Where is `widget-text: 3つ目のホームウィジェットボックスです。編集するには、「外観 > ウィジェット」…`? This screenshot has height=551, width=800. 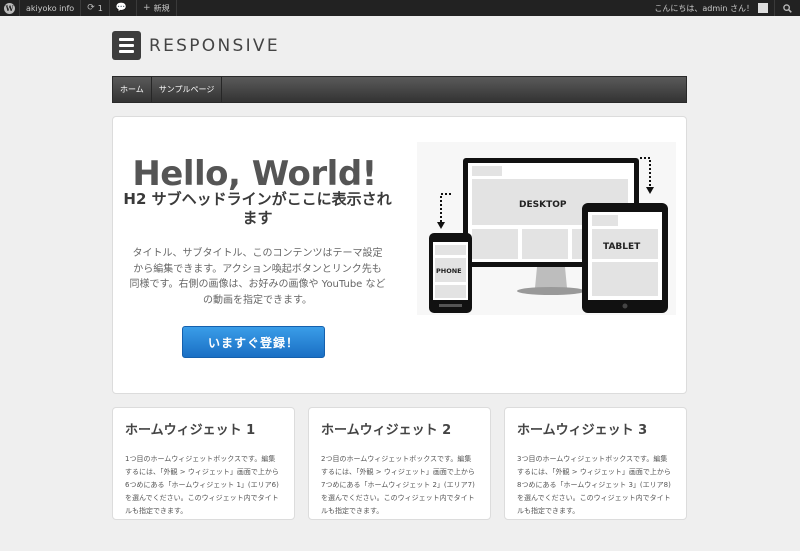 widget-text: 3つ目のホームウィジェットボックスです。編集するには、「外観 > ウィジェット」… is located at coordinates (594, 485).